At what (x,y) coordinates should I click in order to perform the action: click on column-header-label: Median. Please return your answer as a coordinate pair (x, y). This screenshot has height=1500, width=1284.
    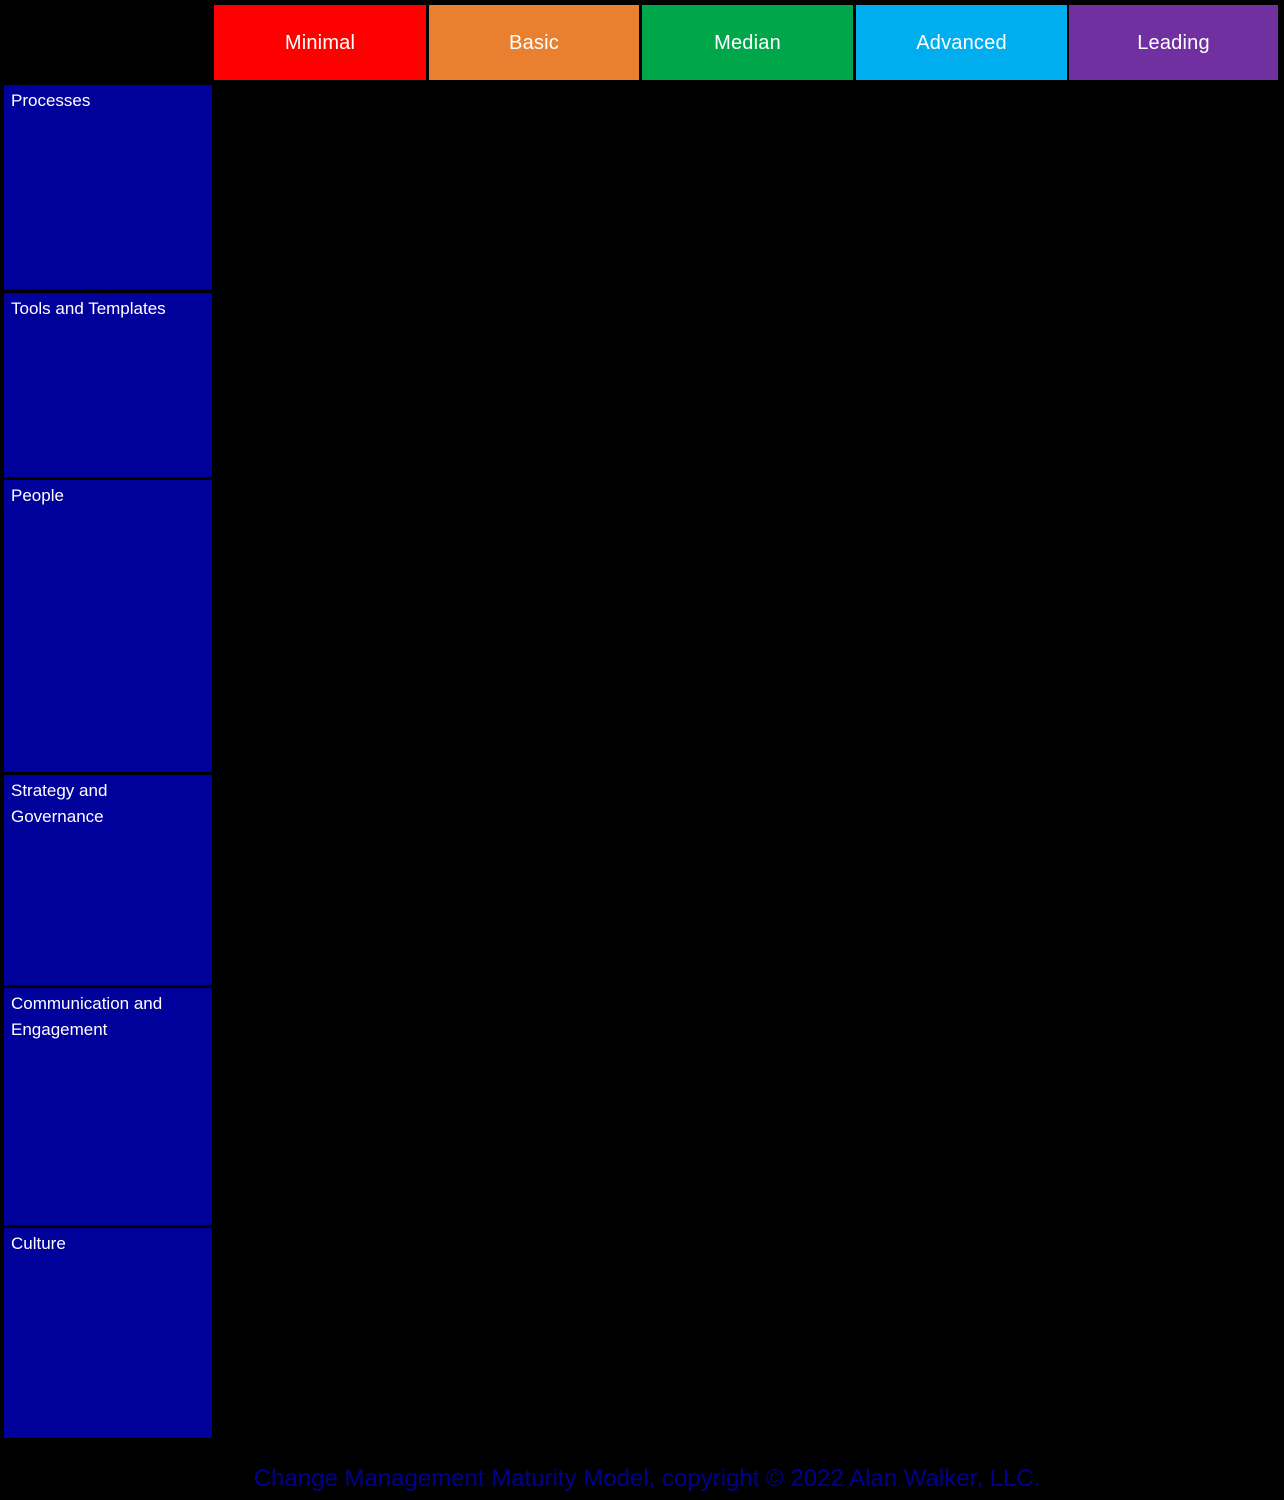
    Looking at the image, I should click on (747, 42).